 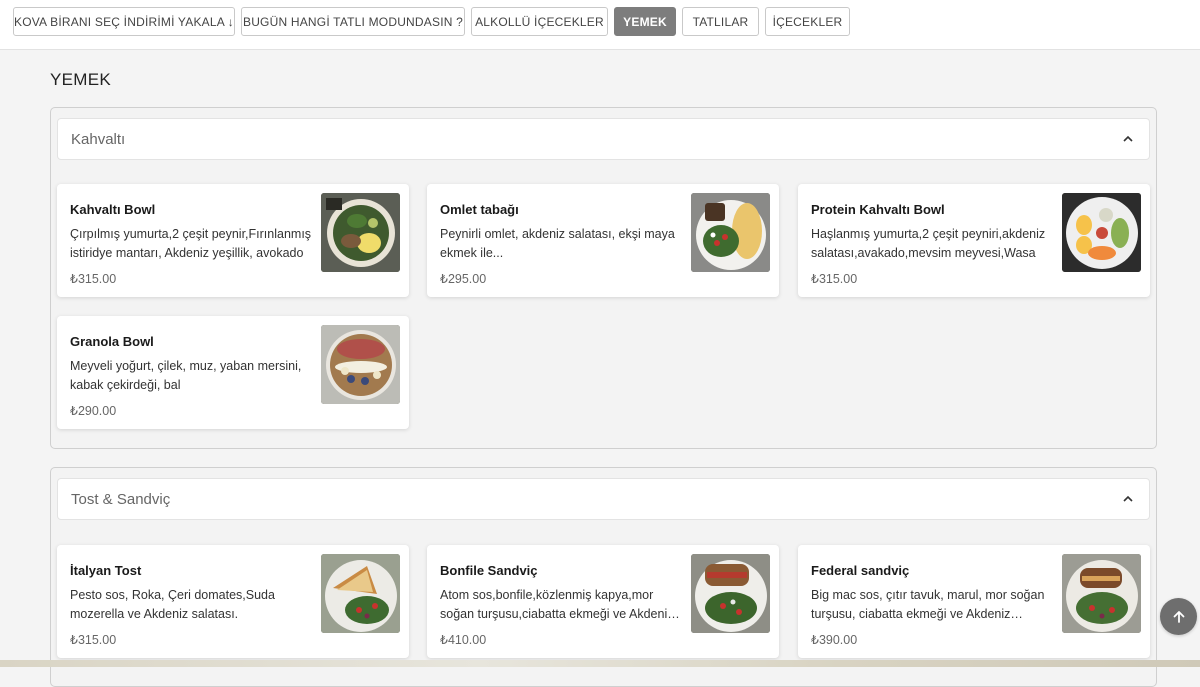 What do you see at coordinates (353, 21) in the screenshot?
I see `tab-tatli-modu: BUGÜN HANGİ TATLI MODUNDASIN ?` at bounding box center [353, 21].